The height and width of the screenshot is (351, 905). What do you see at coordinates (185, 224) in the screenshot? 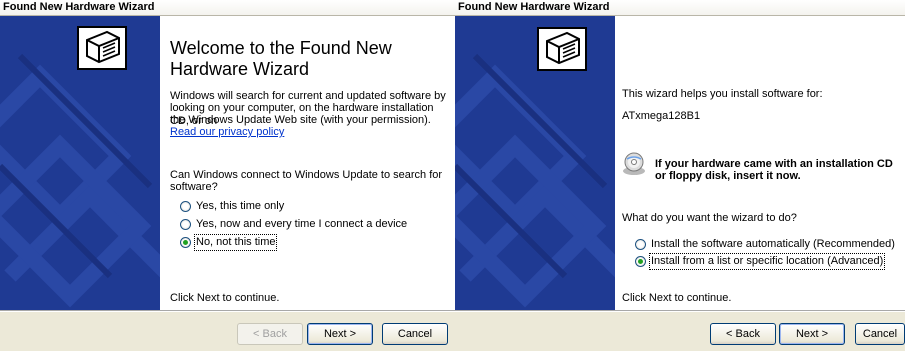
I see `radio-yes-every-time` at bounding box center [185, 224].